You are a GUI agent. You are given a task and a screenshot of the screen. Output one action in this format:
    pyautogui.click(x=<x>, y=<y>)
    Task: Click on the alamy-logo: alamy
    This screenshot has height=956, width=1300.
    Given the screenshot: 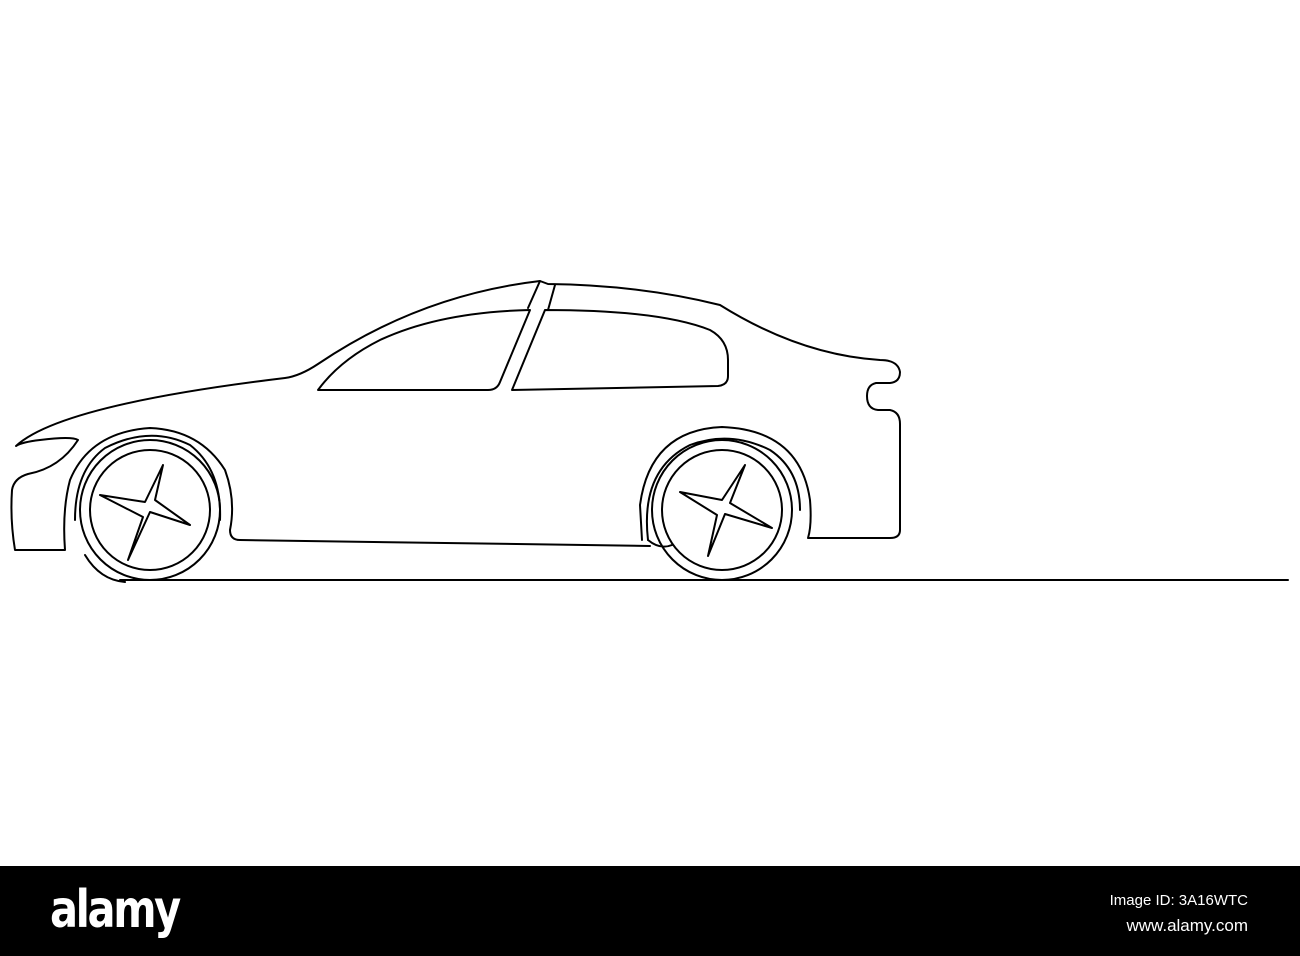 What is the action you would take?
    pyautogui.click(x=115, y=910)
    